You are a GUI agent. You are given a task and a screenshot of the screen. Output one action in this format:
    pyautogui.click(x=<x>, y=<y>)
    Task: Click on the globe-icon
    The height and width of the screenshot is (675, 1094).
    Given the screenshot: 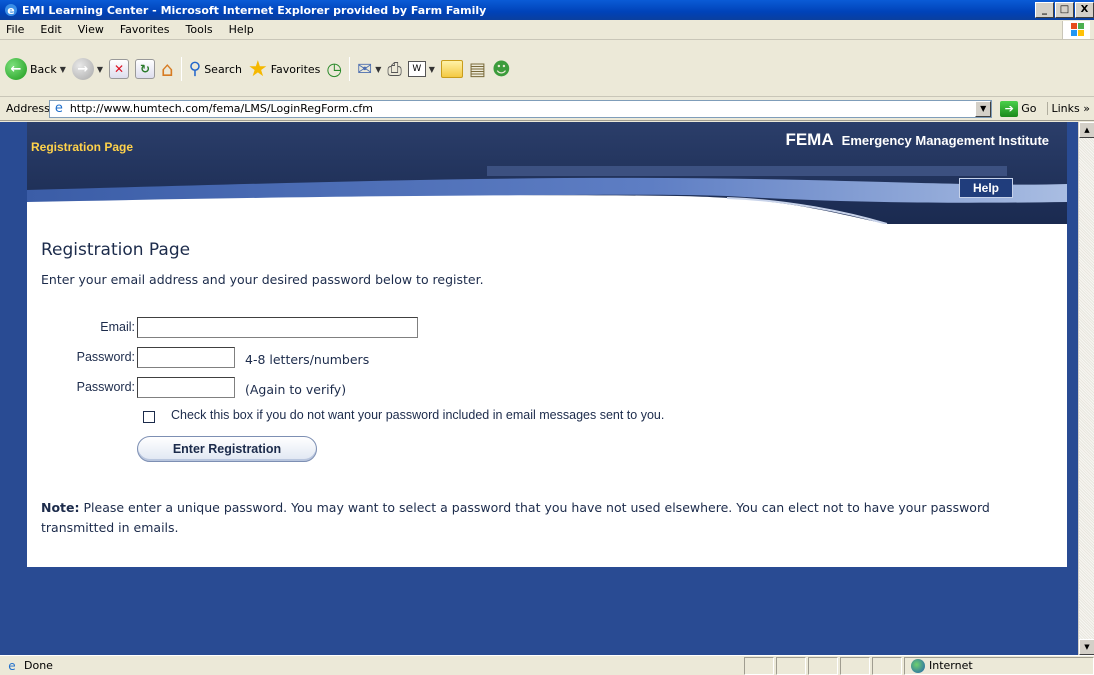 What is the action you would take?
    pyautogui.click(x=918, y=665)
    